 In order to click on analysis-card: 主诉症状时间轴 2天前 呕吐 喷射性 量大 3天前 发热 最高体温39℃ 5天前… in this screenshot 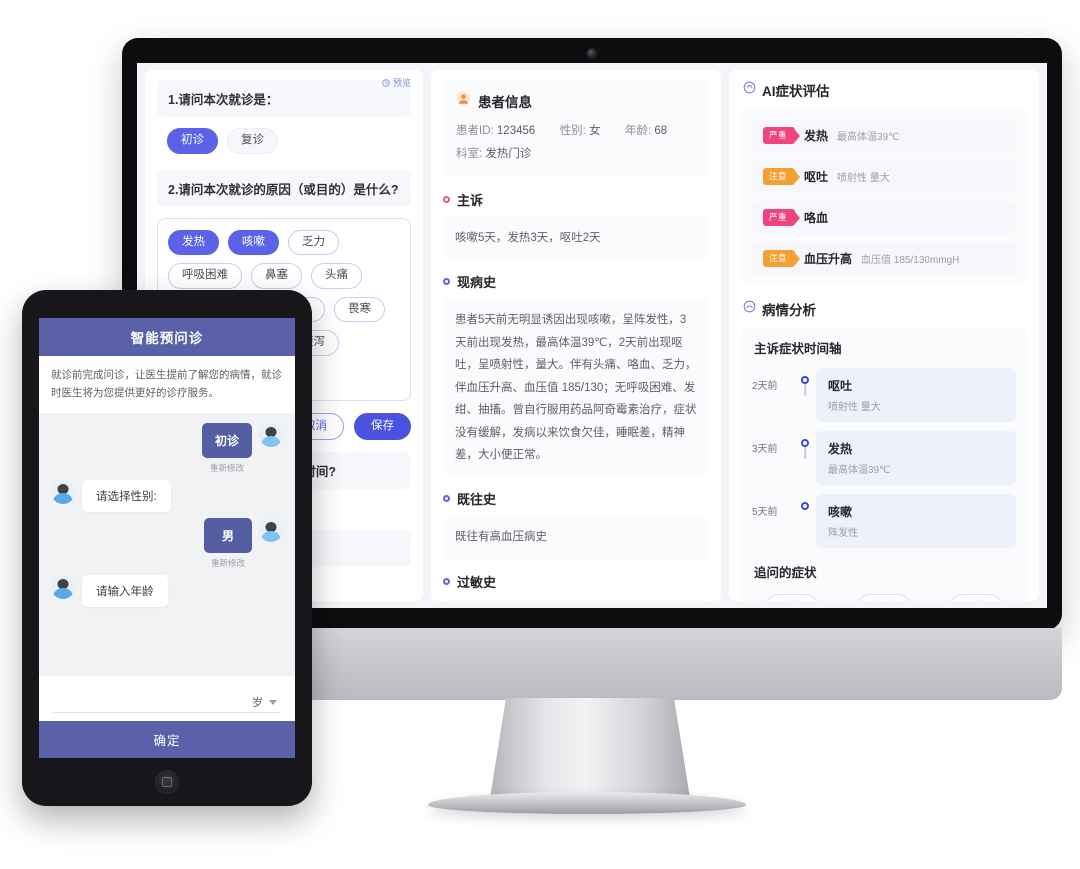, I will do `click(884, 464)`.